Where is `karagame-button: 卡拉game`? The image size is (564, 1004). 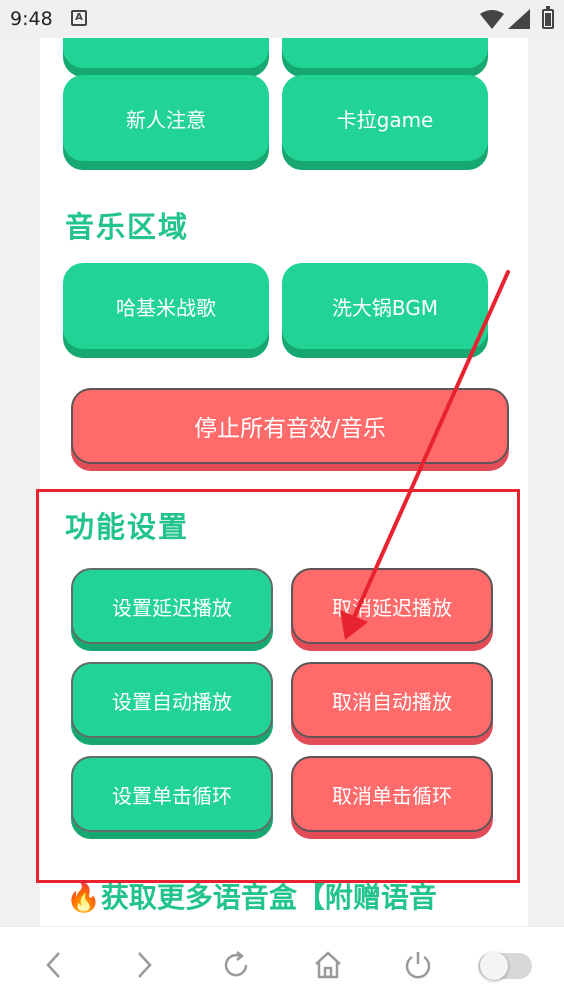
karagame-button: 卡拉game is located at coordinates (385, 118).